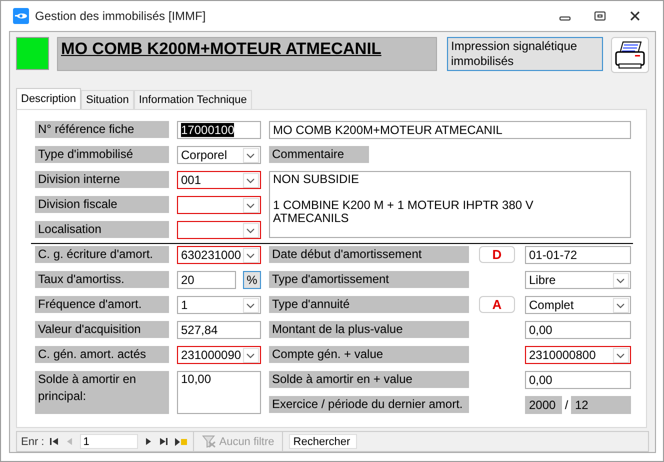  I want to click on dropdown: 1, so click(219, 305).